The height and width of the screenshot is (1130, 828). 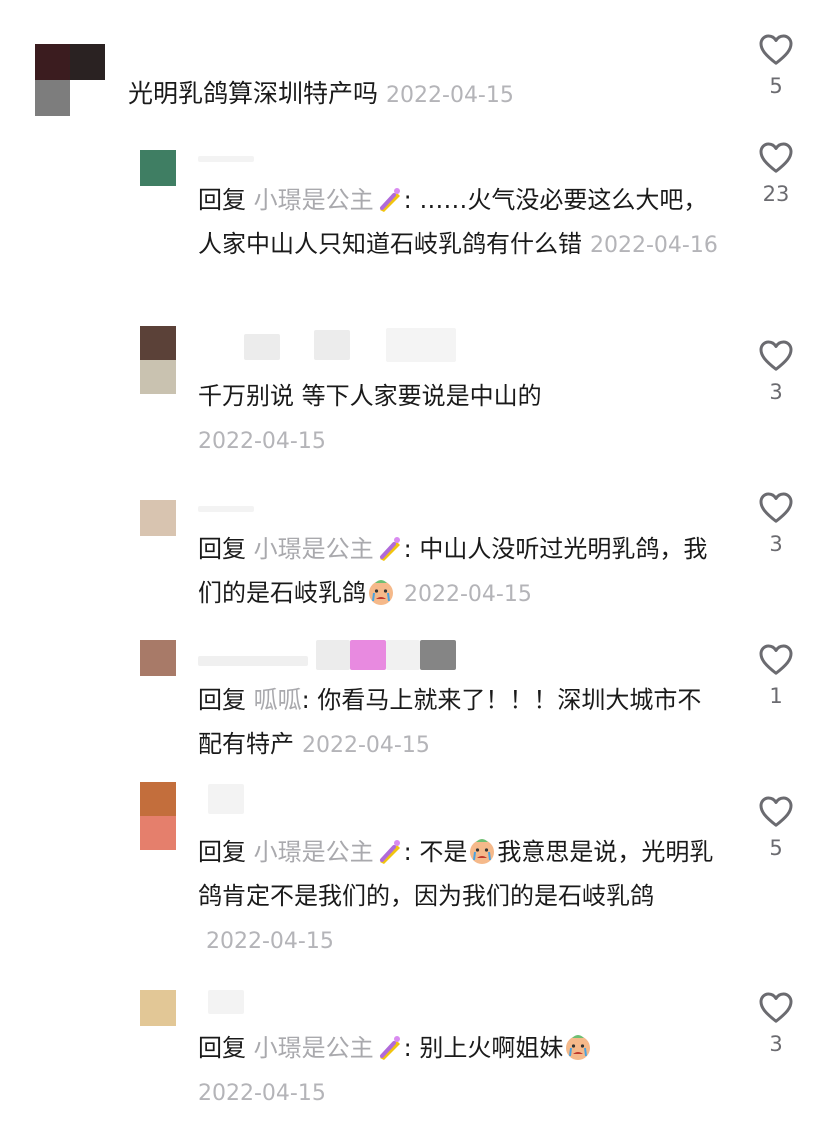 What do you see at coordinates (654, 245) in the screenshot?
I see `comment-time: 2022-04-16` at bounding box center [654, 245].